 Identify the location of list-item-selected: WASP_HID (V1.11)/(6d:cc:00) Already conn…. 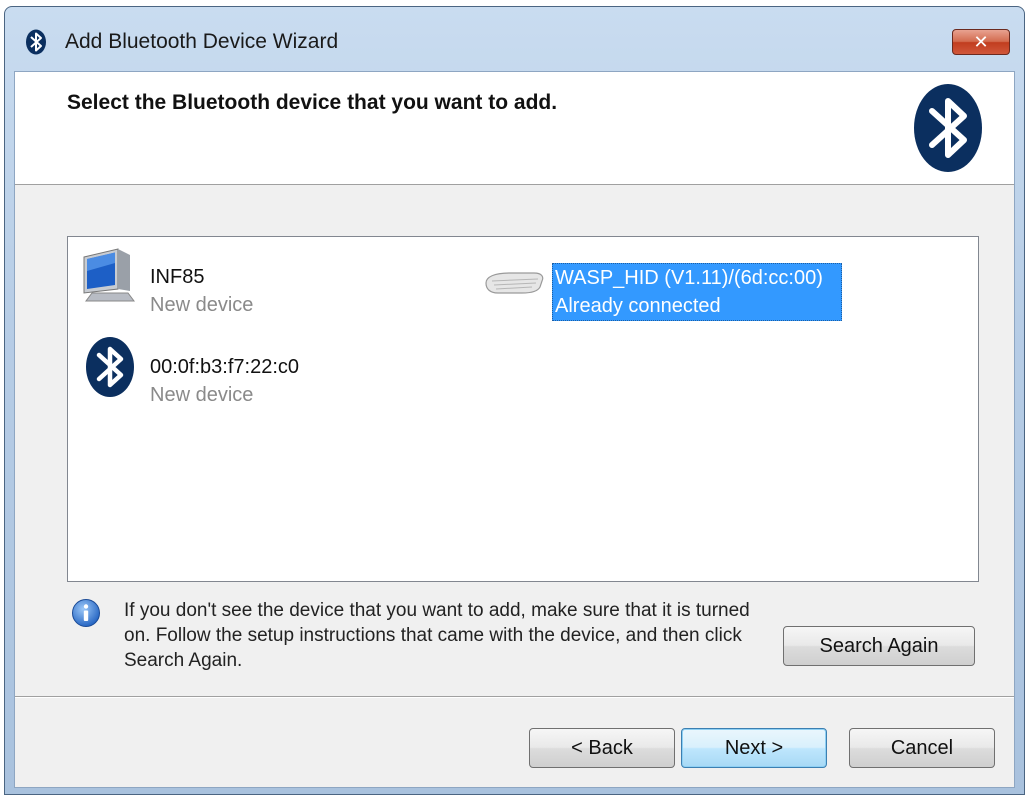
(662, 282).